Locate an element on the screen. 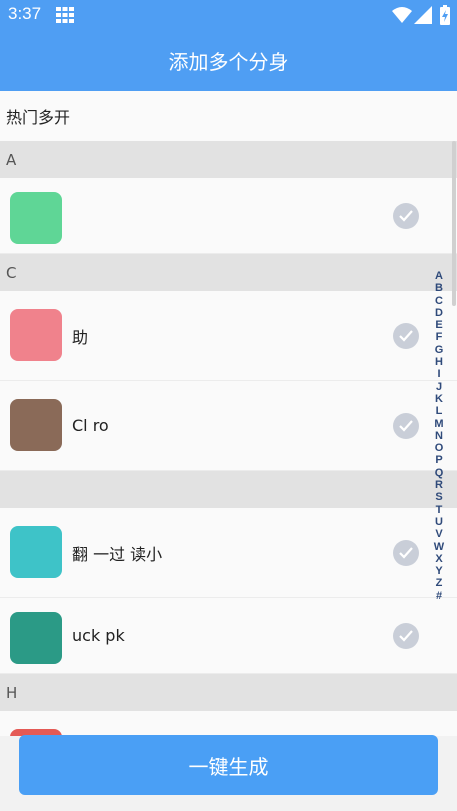 The width and height of the screenshot is (457, 811). index-letter: N is located at coordinates (439, 436).